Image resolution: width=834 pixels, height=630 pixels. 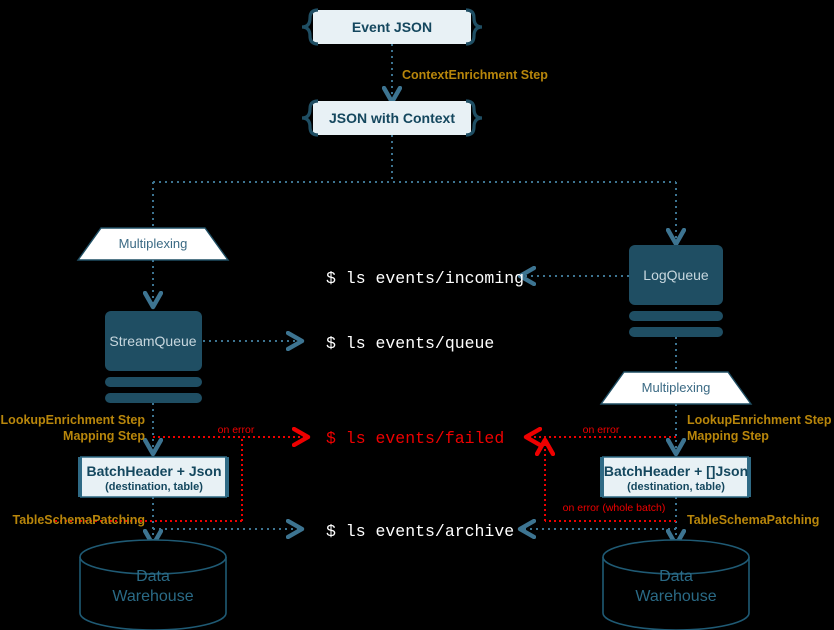 I want to click on left-warehouse-line1: Data, so click(x=153, y=576).